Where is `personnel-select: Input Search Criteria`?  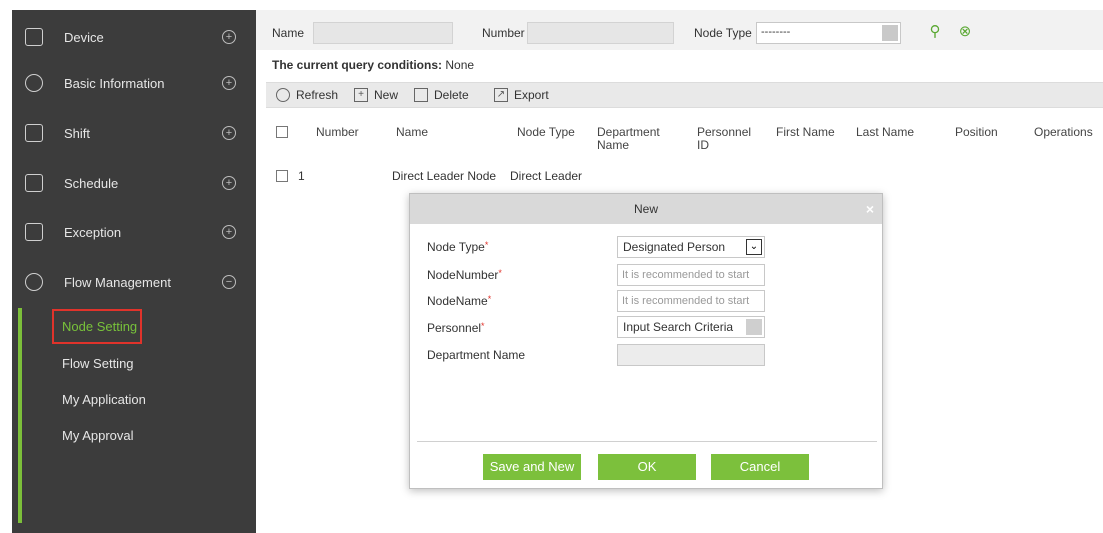
personnel-select: Input Search Criteria is located at coordinates (691, 327).